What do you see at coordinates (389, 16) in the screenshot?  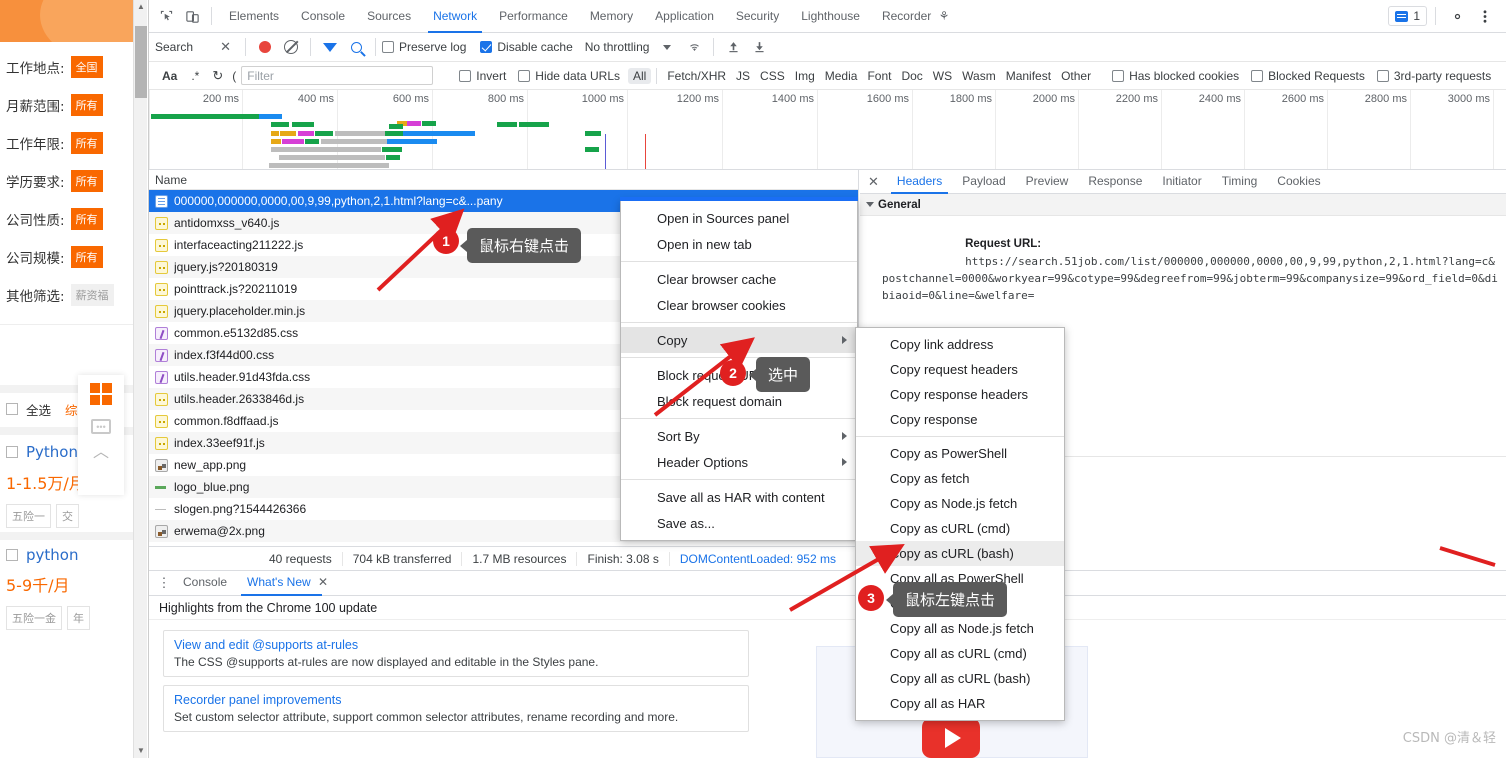 I see `tab-sources: Sources` at bounding box center [389, 16].